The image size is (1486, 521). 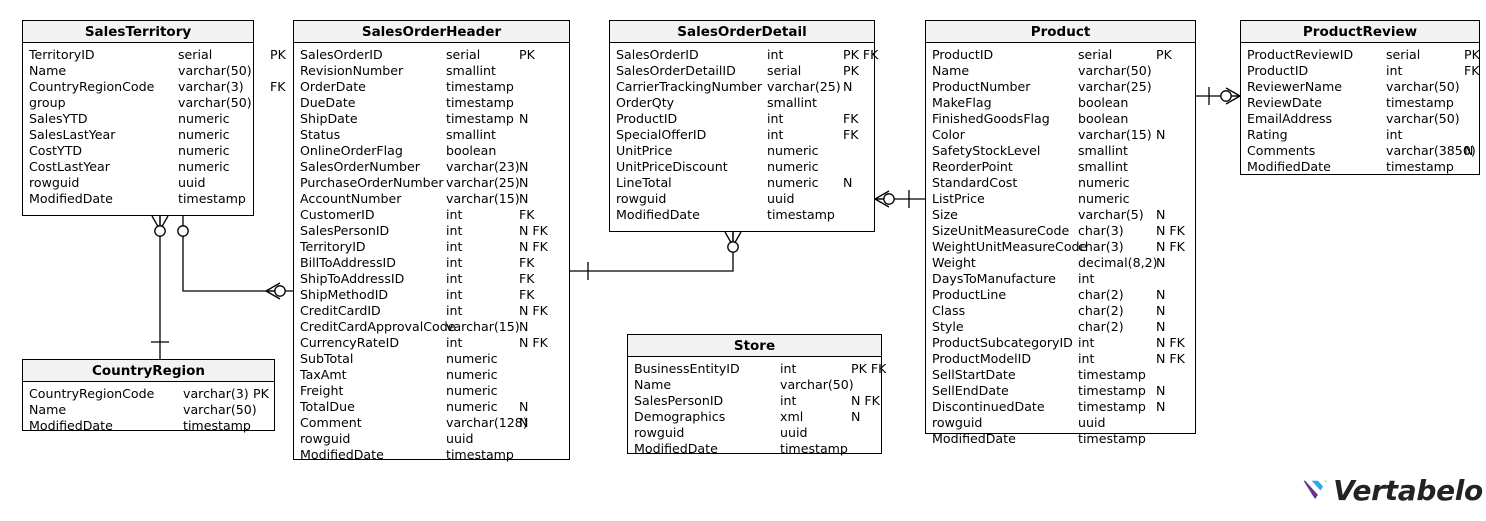 I want to click on attribute-row: TerritoryID int N FK, so click(x=431, y=247).